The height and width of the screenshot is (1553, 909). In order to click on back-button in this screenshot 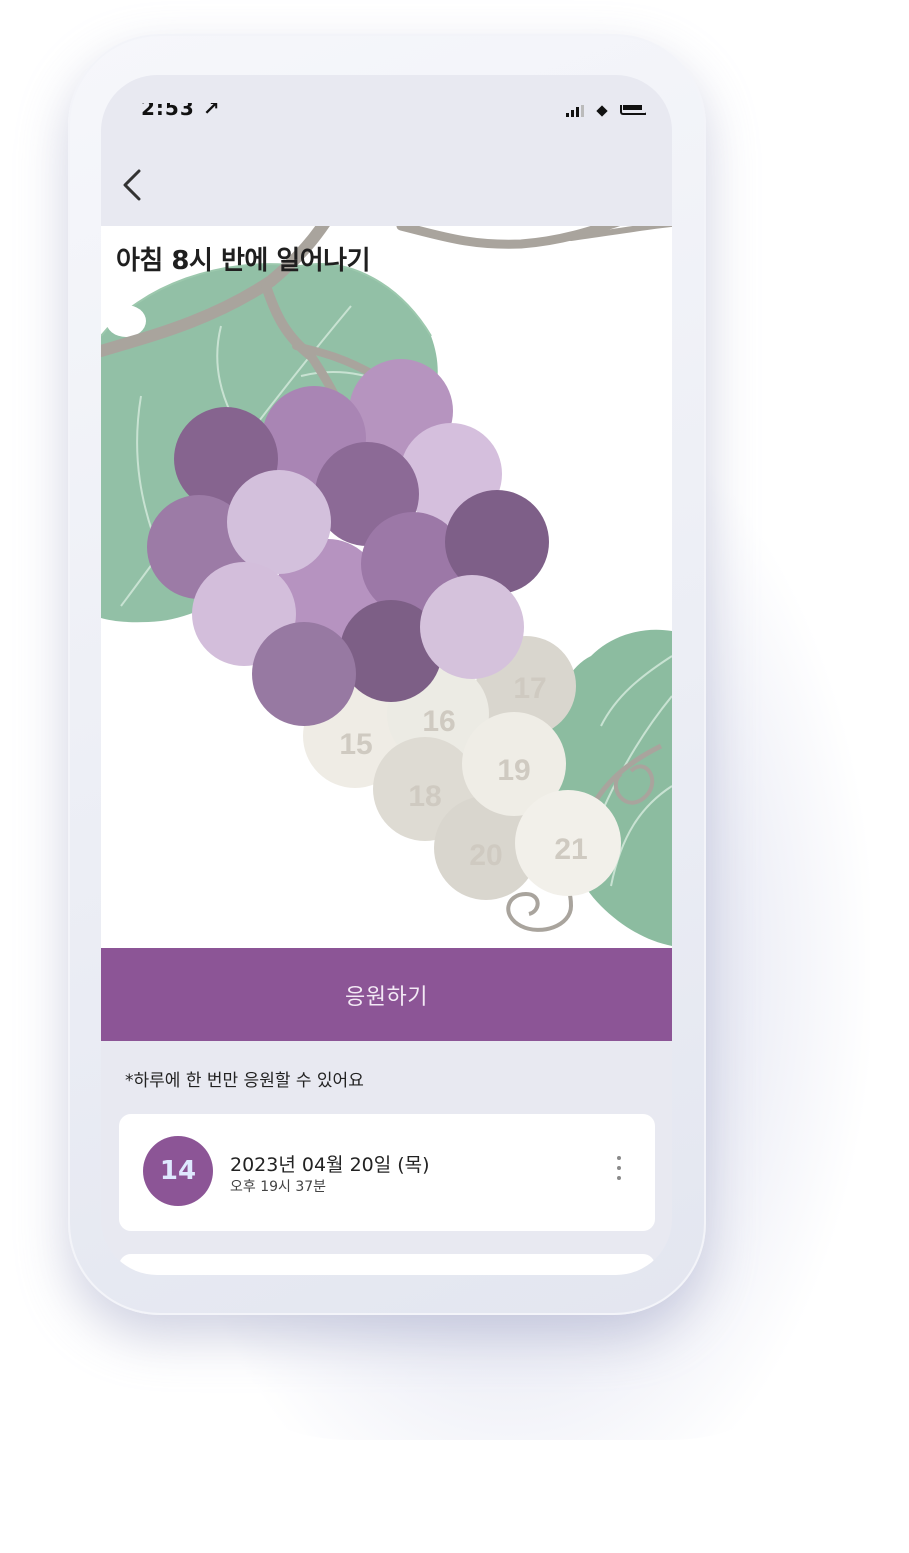, I will do `click(132, 185)`.